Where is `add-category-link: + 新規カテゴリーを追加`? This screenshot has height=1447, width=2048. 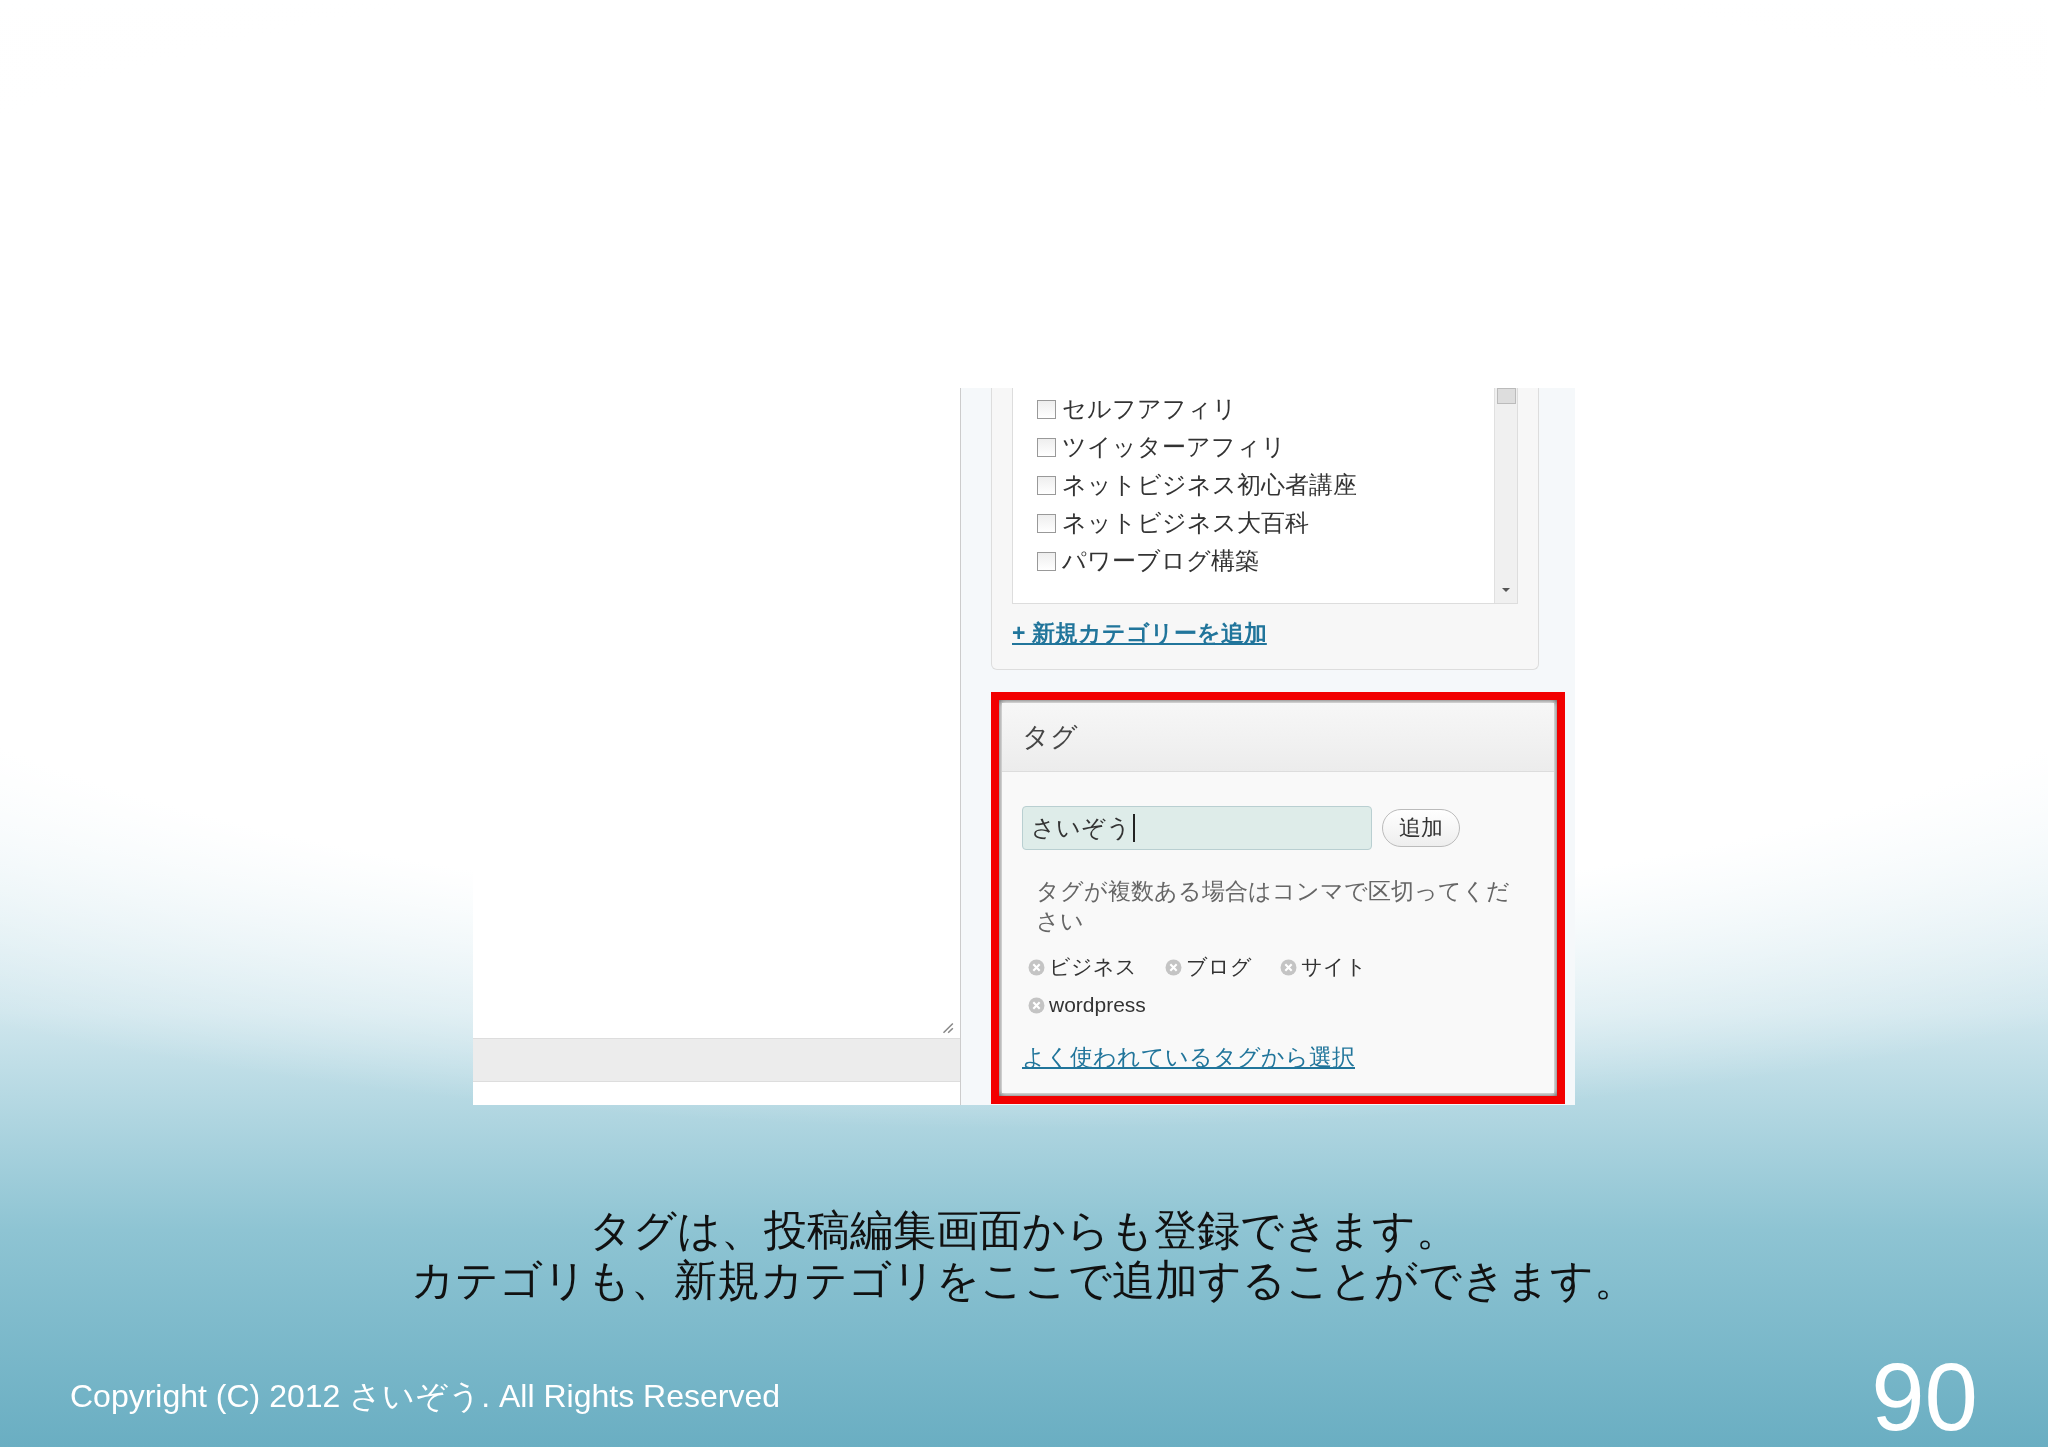
add-category-link: + 新規カテゴリーを追加 is located at coordinates (1139, 633).